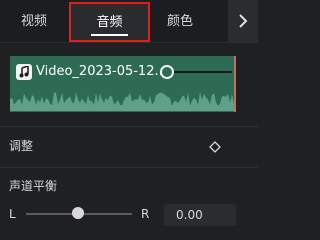  I want to click on balance-value-input: 0.00, so click(200, 215).